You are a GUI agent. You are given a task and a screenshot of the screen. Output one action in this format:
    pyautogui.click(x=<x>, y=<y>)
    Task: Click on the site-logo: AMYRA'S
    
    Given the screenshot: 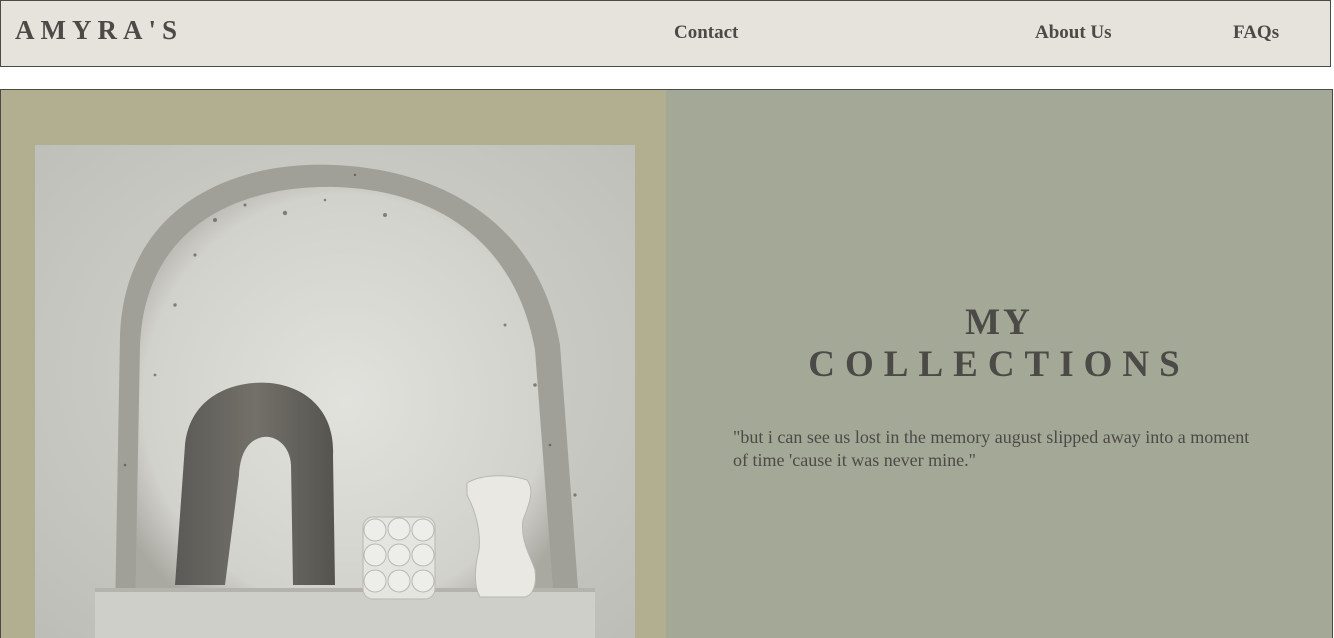 What is the action you would take?
    pyautogui.click(x=99, y=30)
    